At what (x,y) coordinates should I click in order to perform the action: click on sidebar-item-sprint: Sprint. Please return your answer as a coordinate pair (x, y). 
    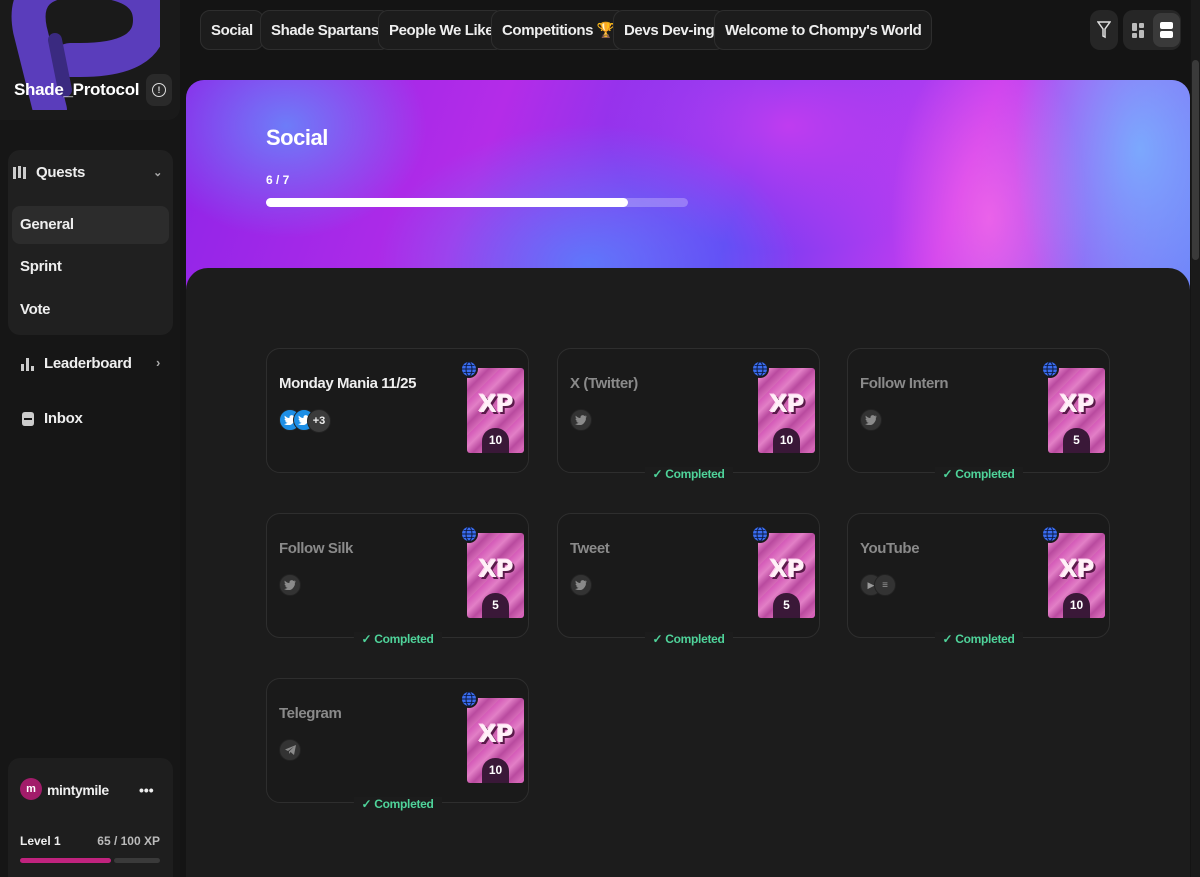
    Looking at the image, I should click on (41, 266).